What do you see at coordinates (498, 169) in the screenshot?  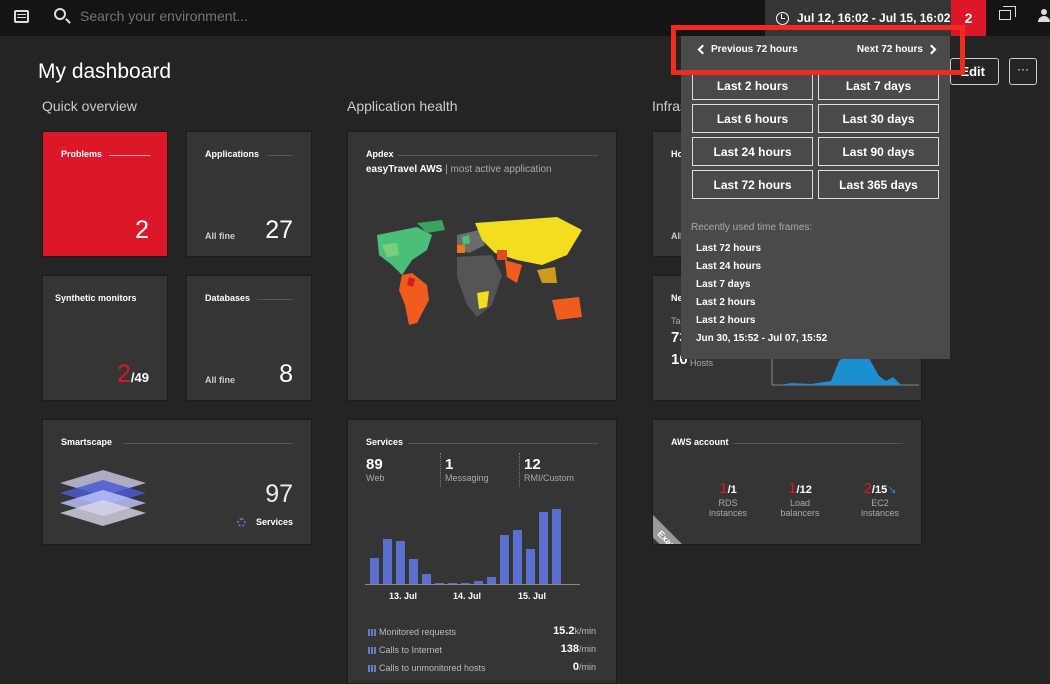 I see `apdex-app-subtitle: | most active application` at bounding box center [498, 169].